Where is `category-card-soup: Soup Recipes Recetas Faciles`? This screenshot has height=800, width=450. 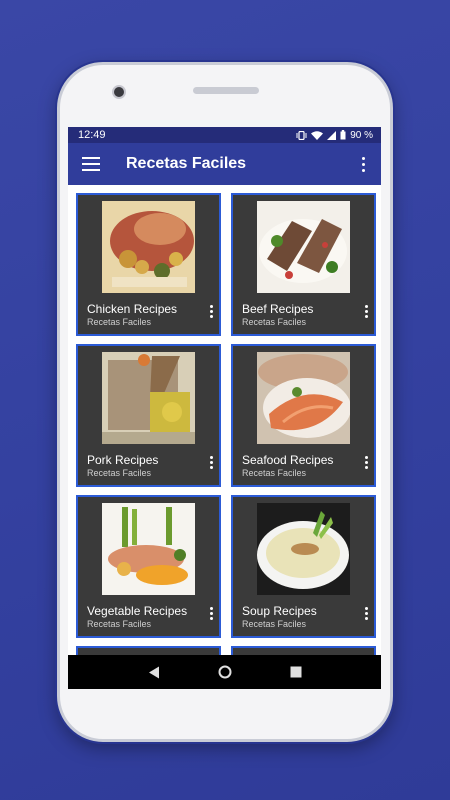 category-card-soup: Soup Recipes Recetas Faciles is located at coordinates (303, 566).